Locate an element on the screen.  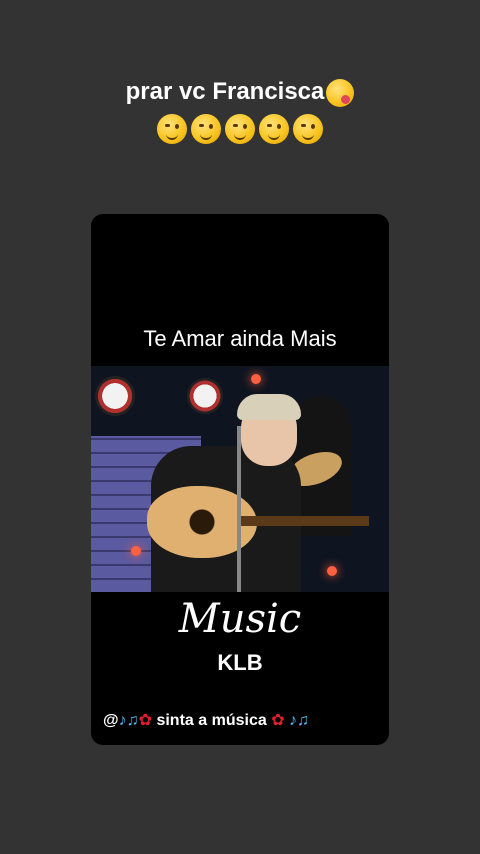
artist-name: KLB is located at coordinates (240, 662).